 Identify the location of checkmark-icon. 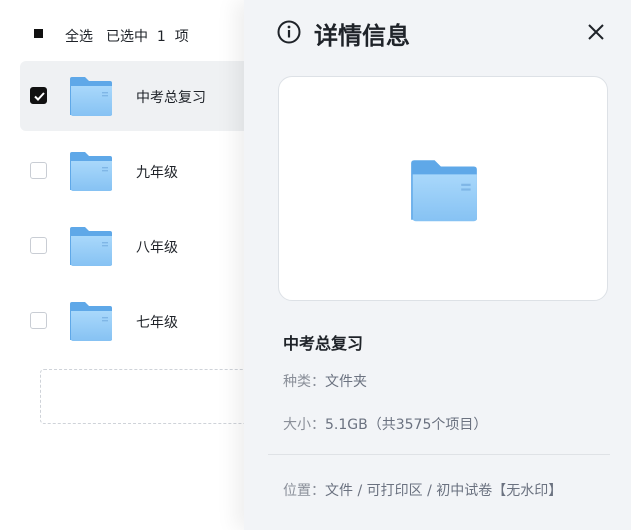
(39, 96).